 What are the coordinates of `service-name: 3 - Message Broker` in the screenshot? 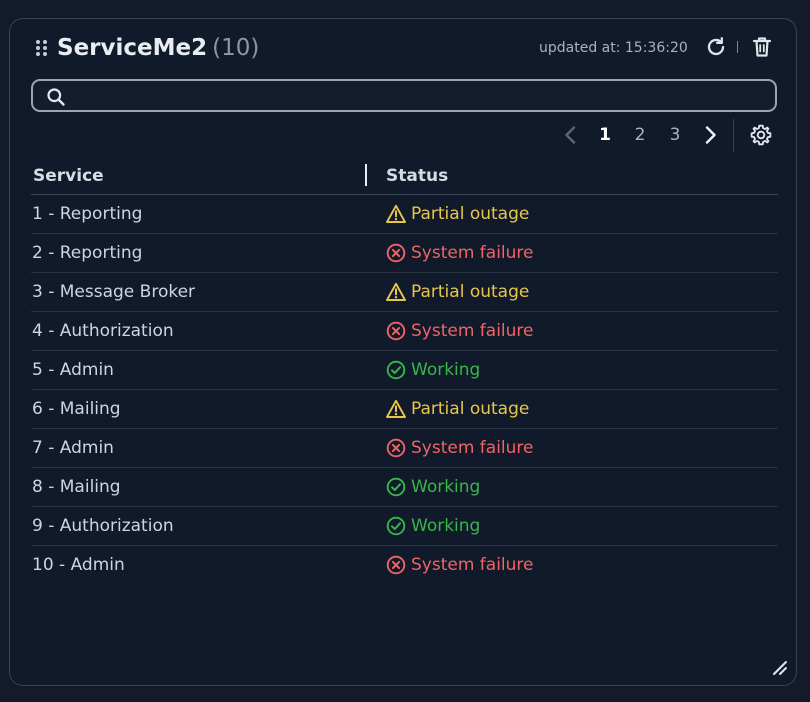 It's located at (114, 292).